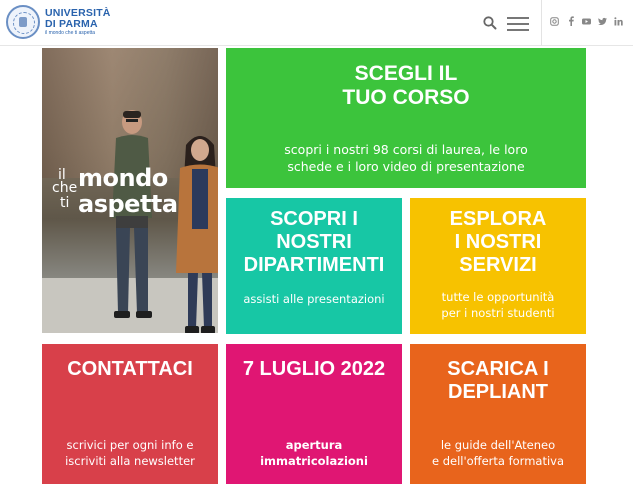 The width and height of the screenshot is (633, 500). I want to click on logo-name-line2: DI PARMA, so click(71, 23).